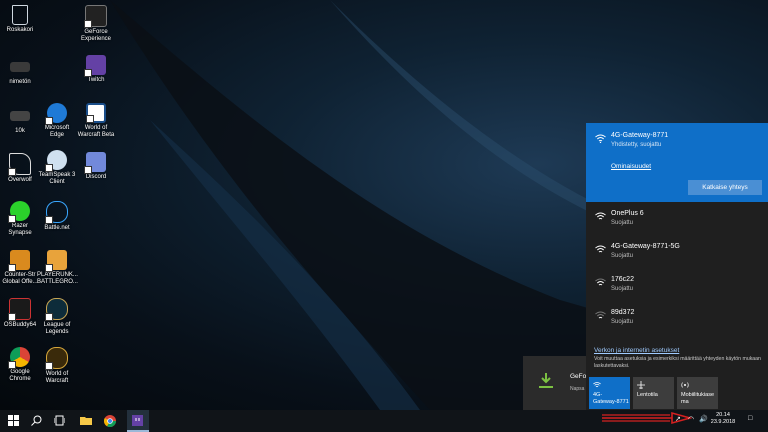  I want to click on google-chrome-shortcut: Google Chrome, so click(20, 365).